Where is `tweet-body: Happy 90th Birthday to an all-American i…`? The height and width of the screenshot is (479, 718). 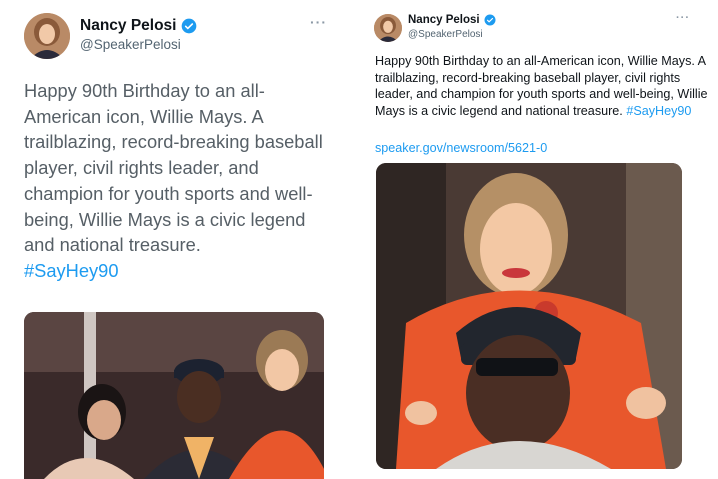 tweet-body: Happy 90th Birthday to an all-American i… is located at coordinates (545, 86).